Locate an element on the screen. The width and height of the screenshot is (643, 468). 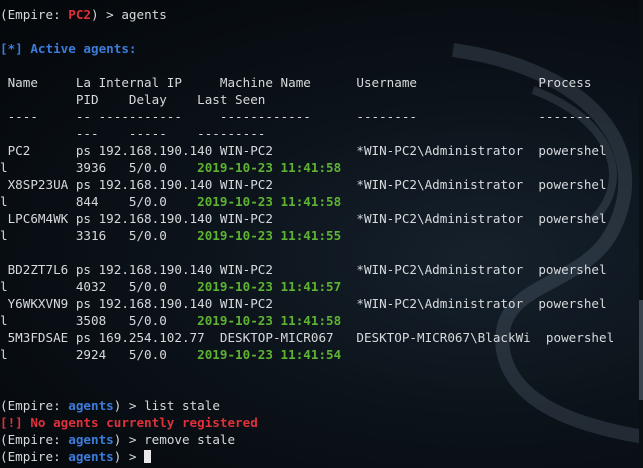
text-cursor is located at coordinates (148, 456).